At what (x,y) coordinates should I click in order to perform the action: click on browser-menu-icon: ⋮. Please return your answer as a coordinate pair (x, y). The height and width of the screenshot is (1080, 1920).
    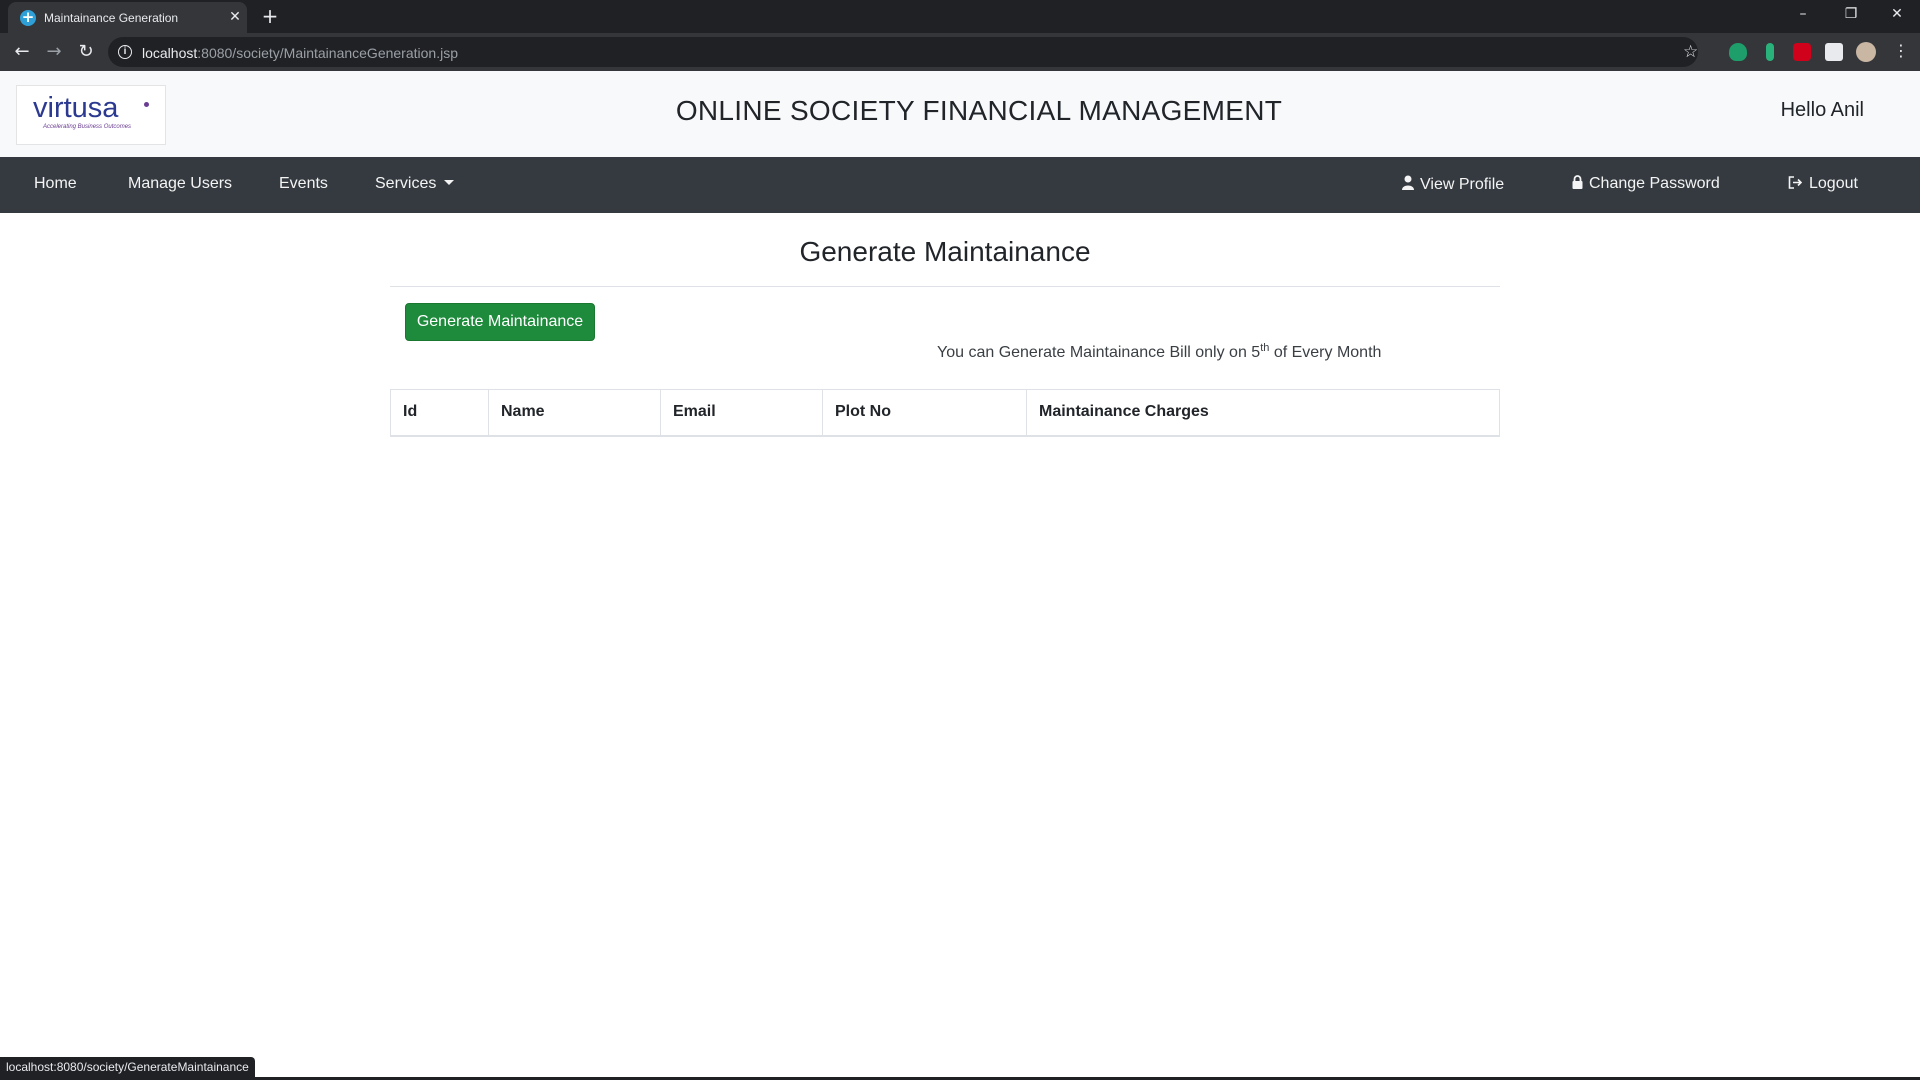
    Looking at the image, I should click on (1901, 52).